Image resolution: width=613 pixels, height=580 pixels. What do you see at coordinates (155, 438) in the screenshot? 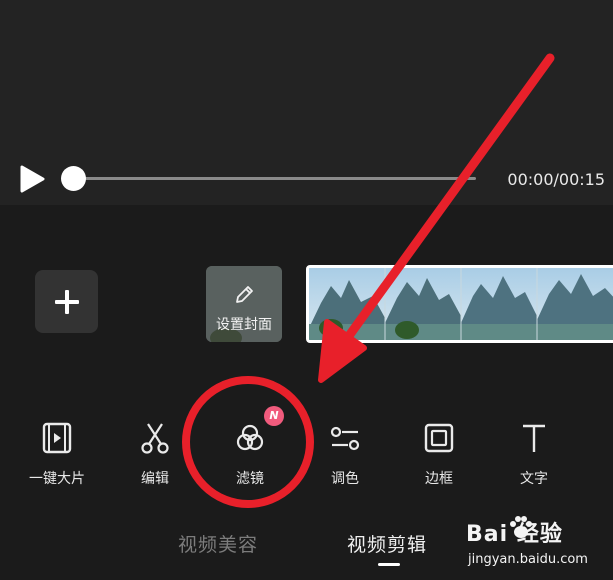
I see `scissors-icon` at bounding box center [155, 438].